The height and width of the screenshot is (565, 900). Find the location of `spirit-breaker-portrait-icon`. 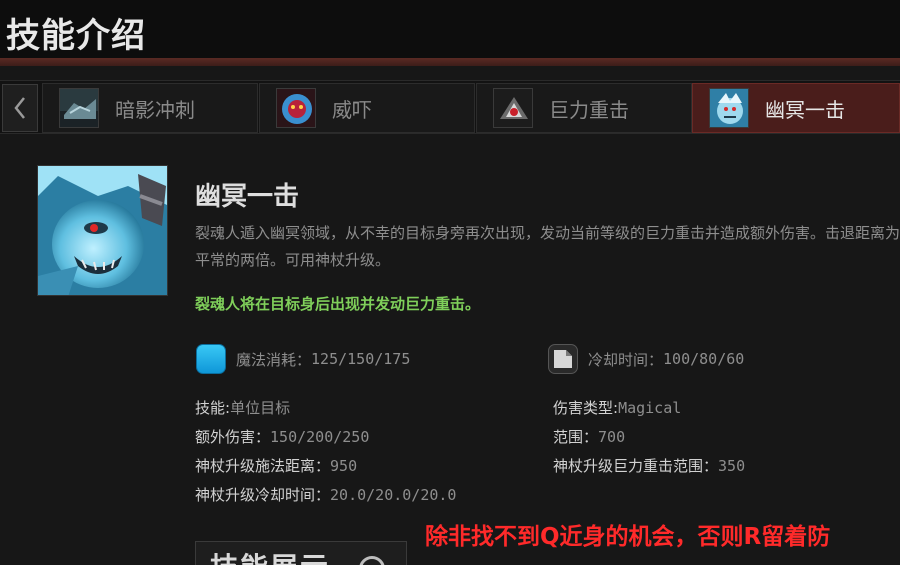

spirit-breaker-portrait-icon is located at coordinates (102, 230).